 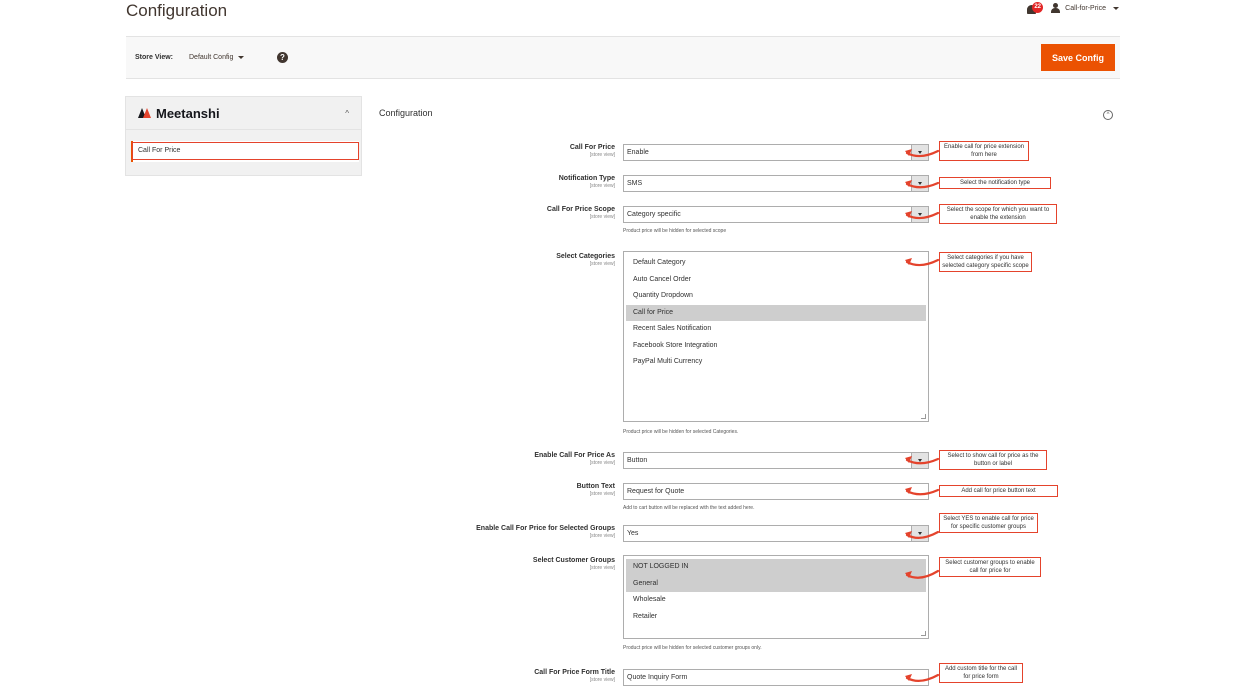 What do you see at coordinates (922, 415) in the screenshot?
I see `annotation-arrows` at bounding box center [922, 415].